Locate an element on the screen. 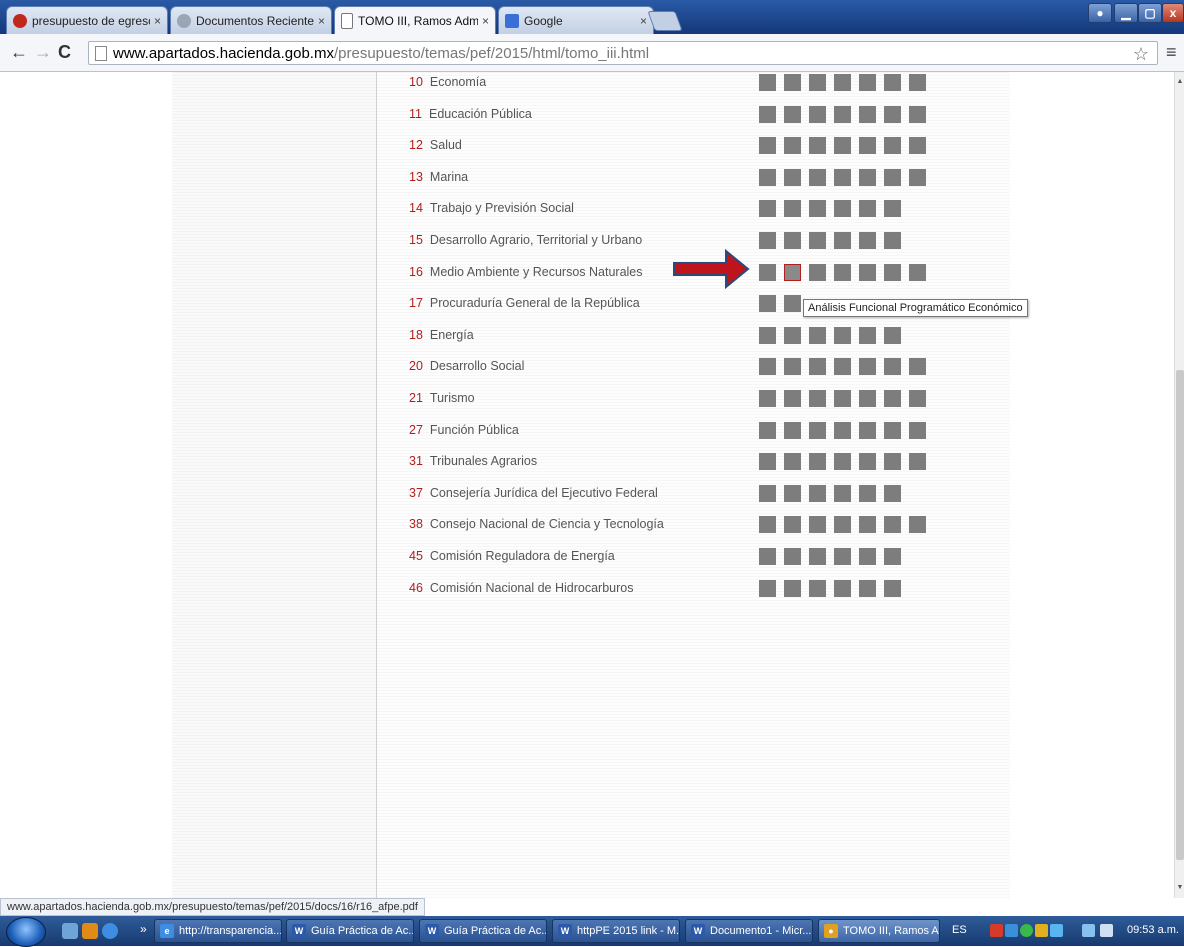 This screenshot has width=1184, height=947. scroll-thumb is located at coordinates (1180, 615).